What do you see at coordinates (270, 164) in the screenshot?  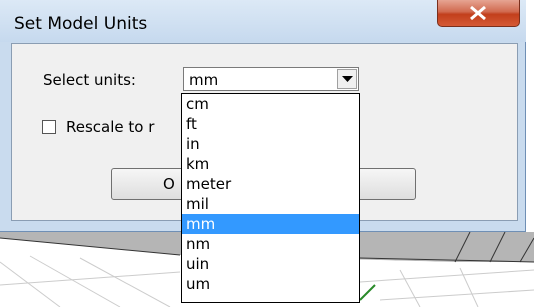 I see `dropdown-option-km: km` at bounding box center [270, 164].